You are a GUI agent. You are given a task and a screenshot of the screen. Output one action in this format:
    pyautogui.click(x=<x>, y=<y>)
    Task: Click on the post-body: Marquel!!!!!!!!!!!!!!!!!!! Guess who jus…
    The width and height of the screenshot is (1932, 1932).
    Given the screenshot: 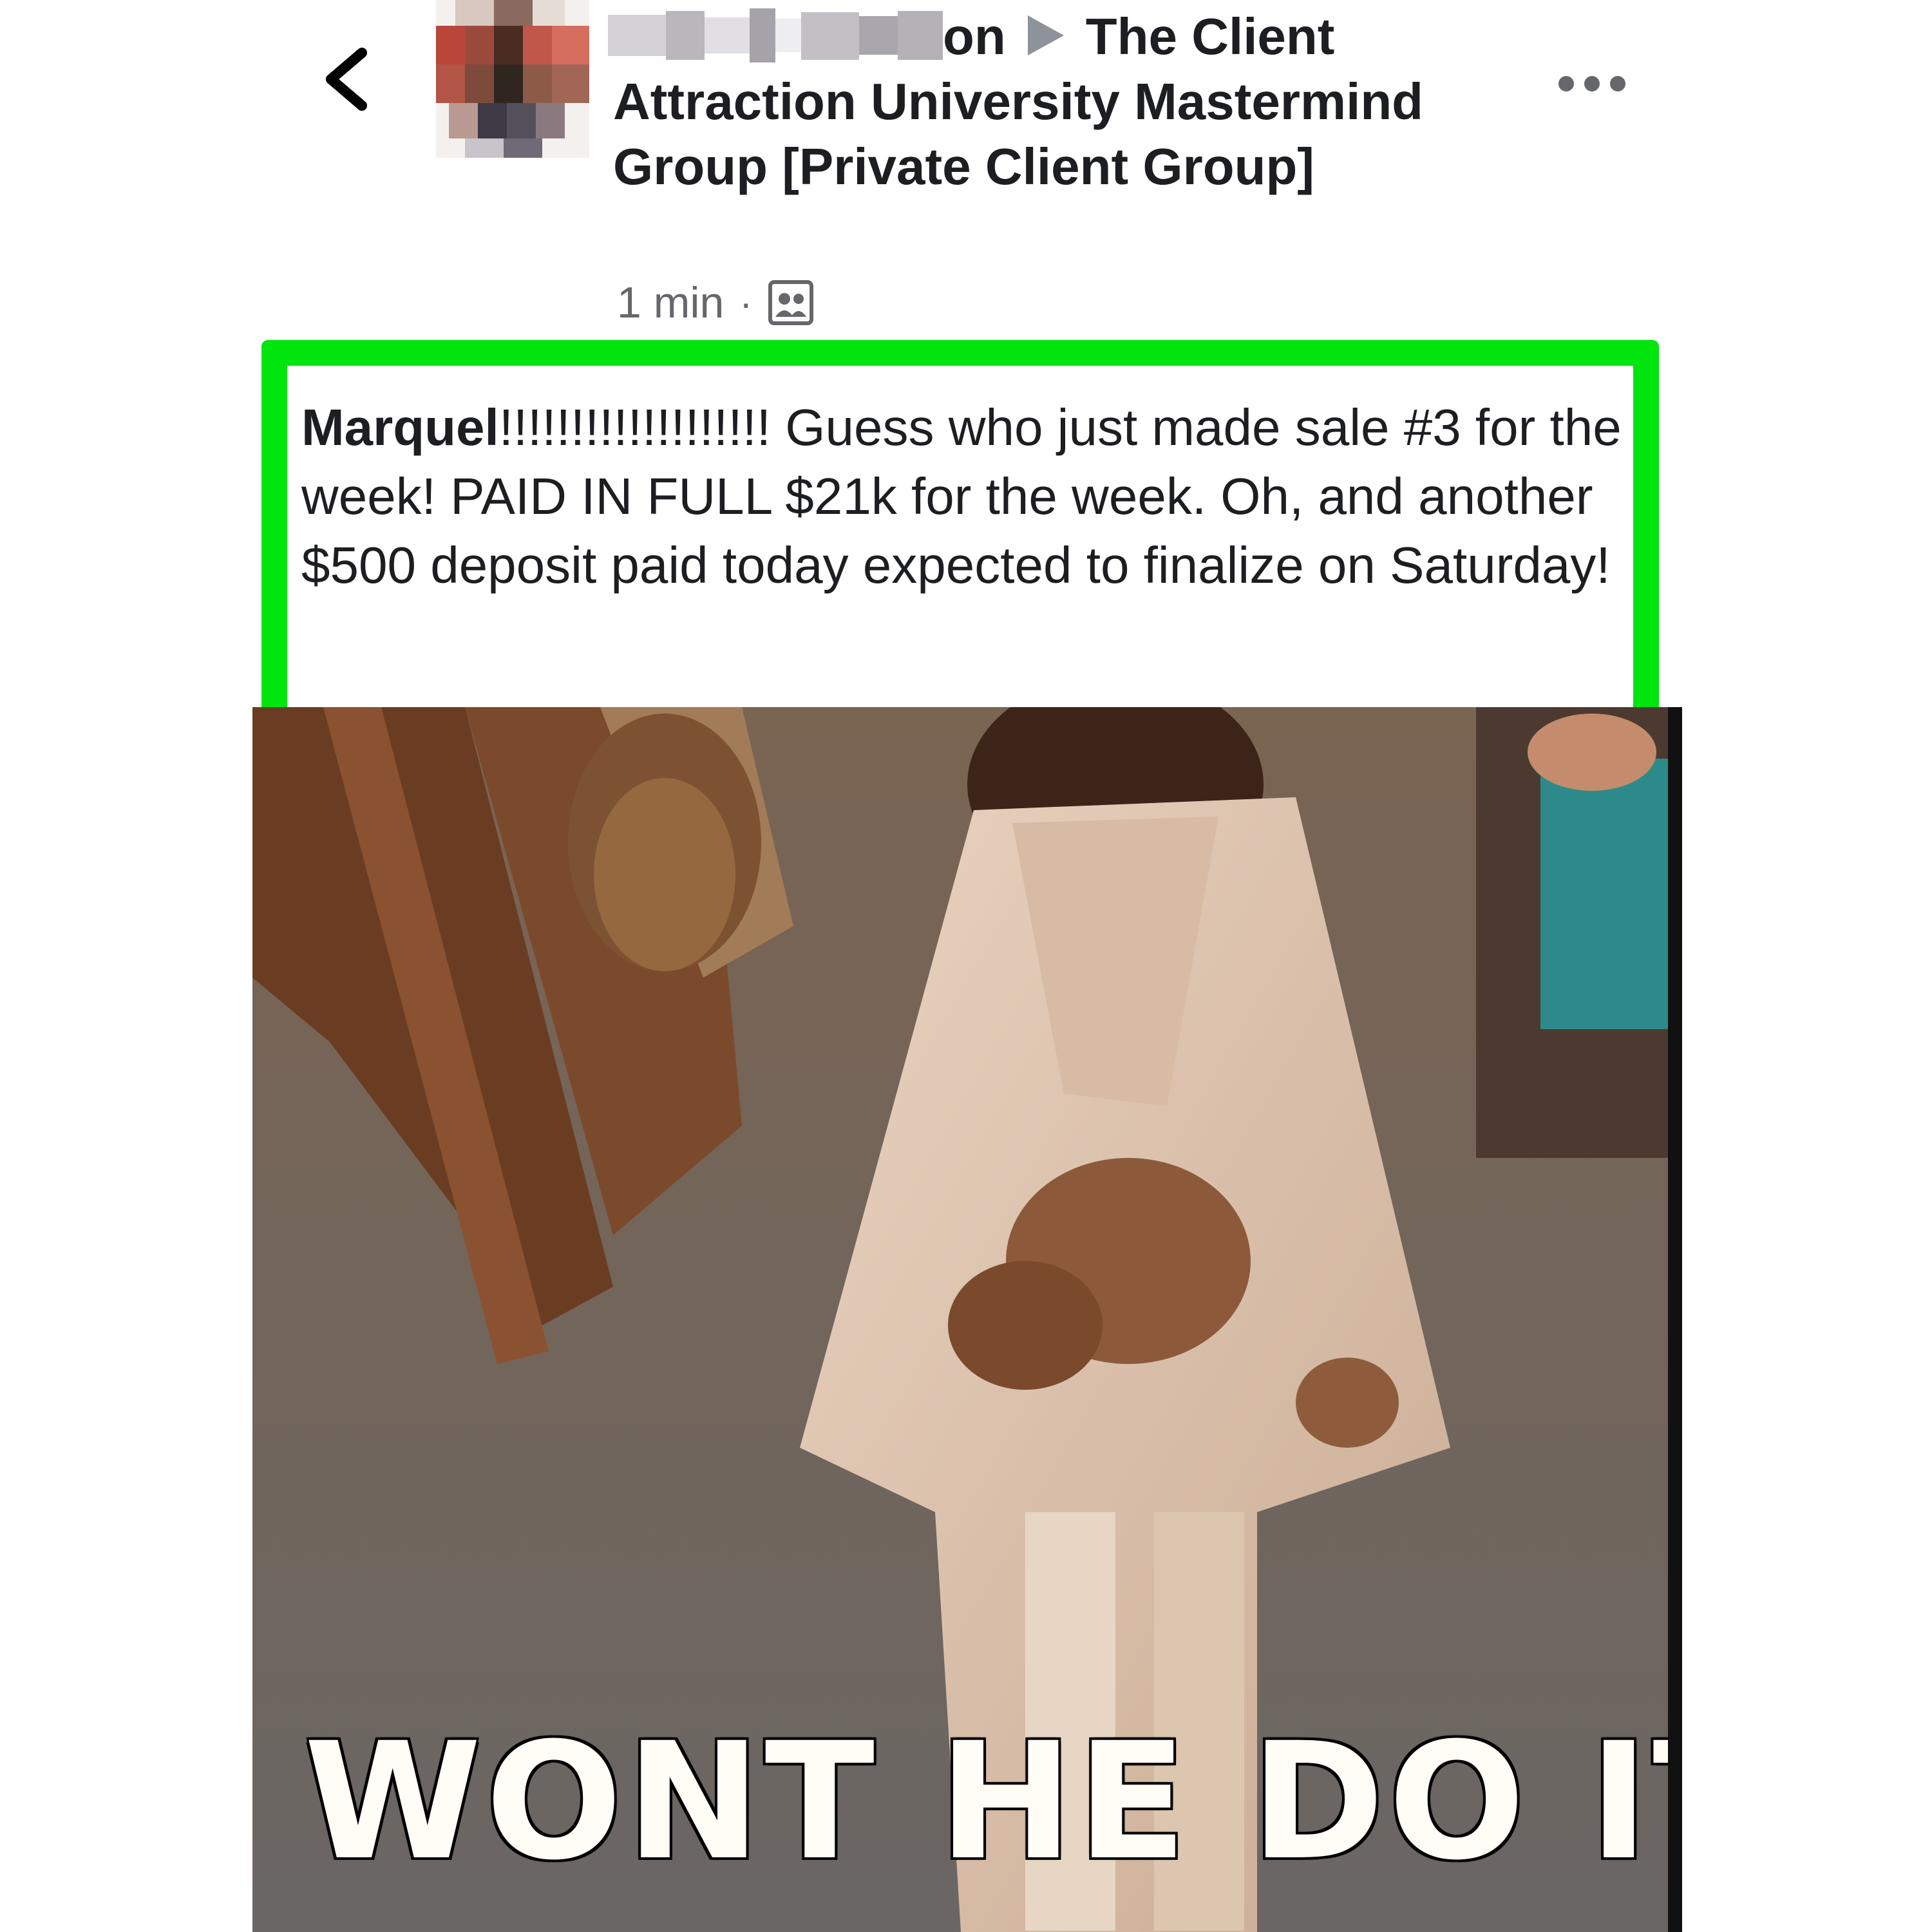 What is the action you would take?
    pyautogui.click(x=968, y=496)
    